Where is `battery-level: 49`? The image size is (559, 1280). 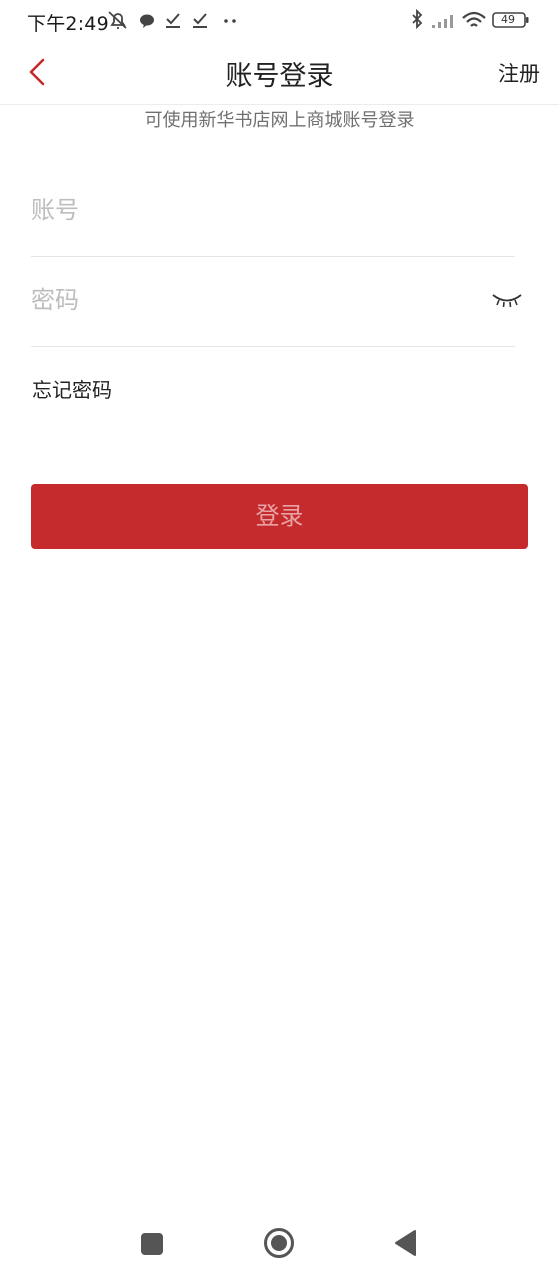
battery-level: 49 is located at coordinates (508, 19).